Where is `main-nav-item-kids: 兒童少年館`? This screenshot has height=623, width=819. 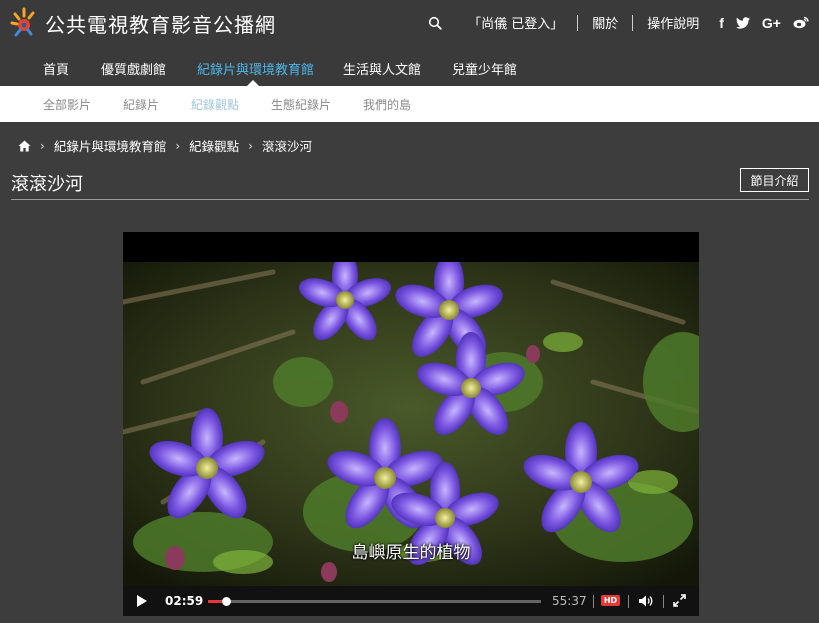 main-nav-item-kids: 兒童少年館 is located at coordinates (484, 68).